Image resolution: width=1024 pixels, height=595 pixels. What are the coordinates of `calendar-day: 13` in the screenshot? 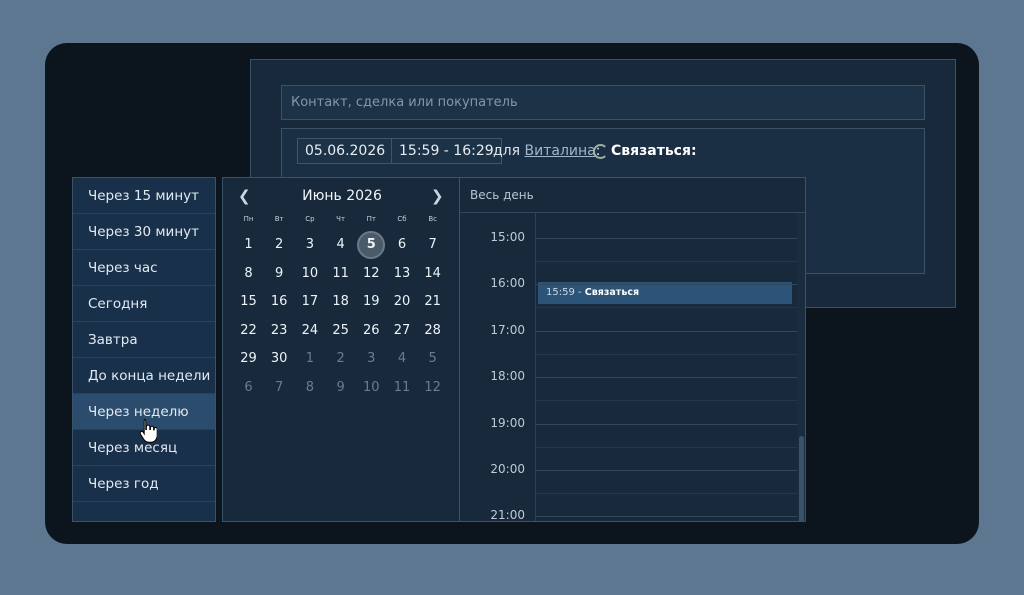 It's located at (402, 274).